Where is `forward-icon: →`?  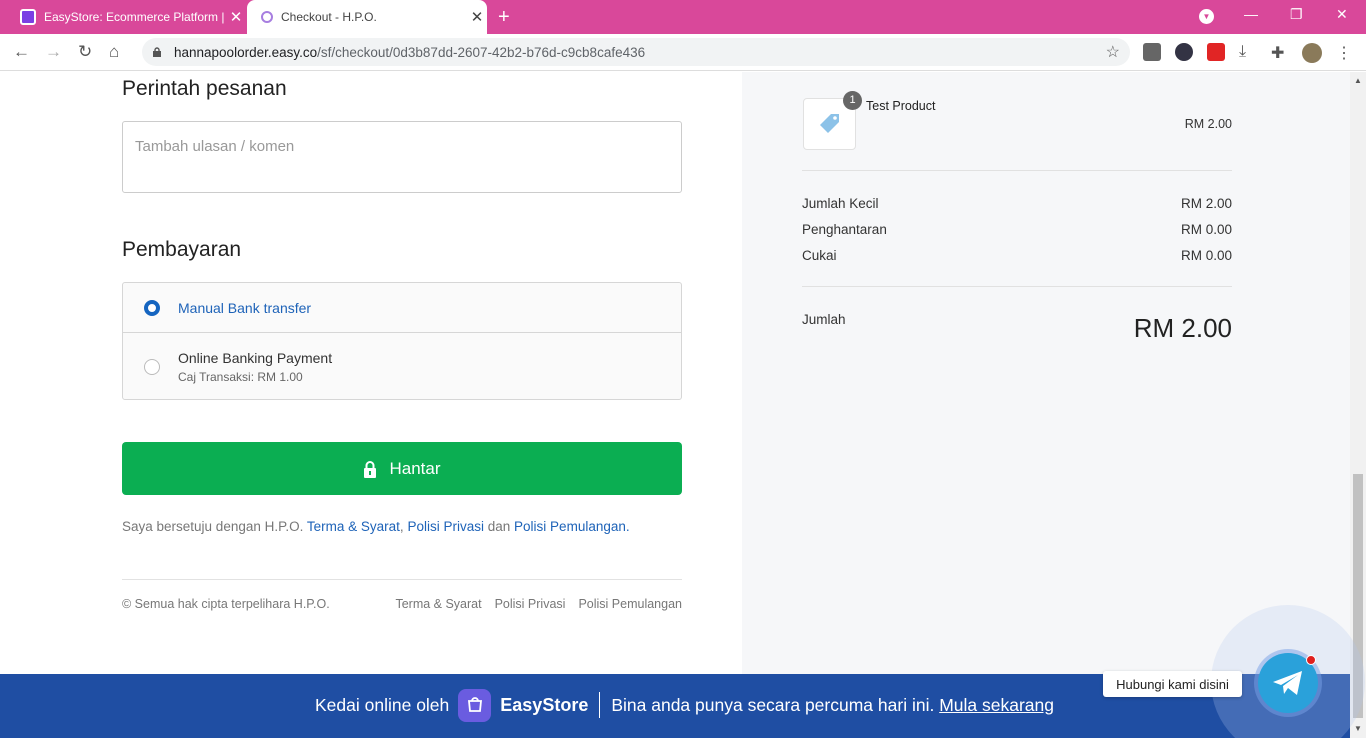
forward-icon: → is located at coordinates (53, 52).